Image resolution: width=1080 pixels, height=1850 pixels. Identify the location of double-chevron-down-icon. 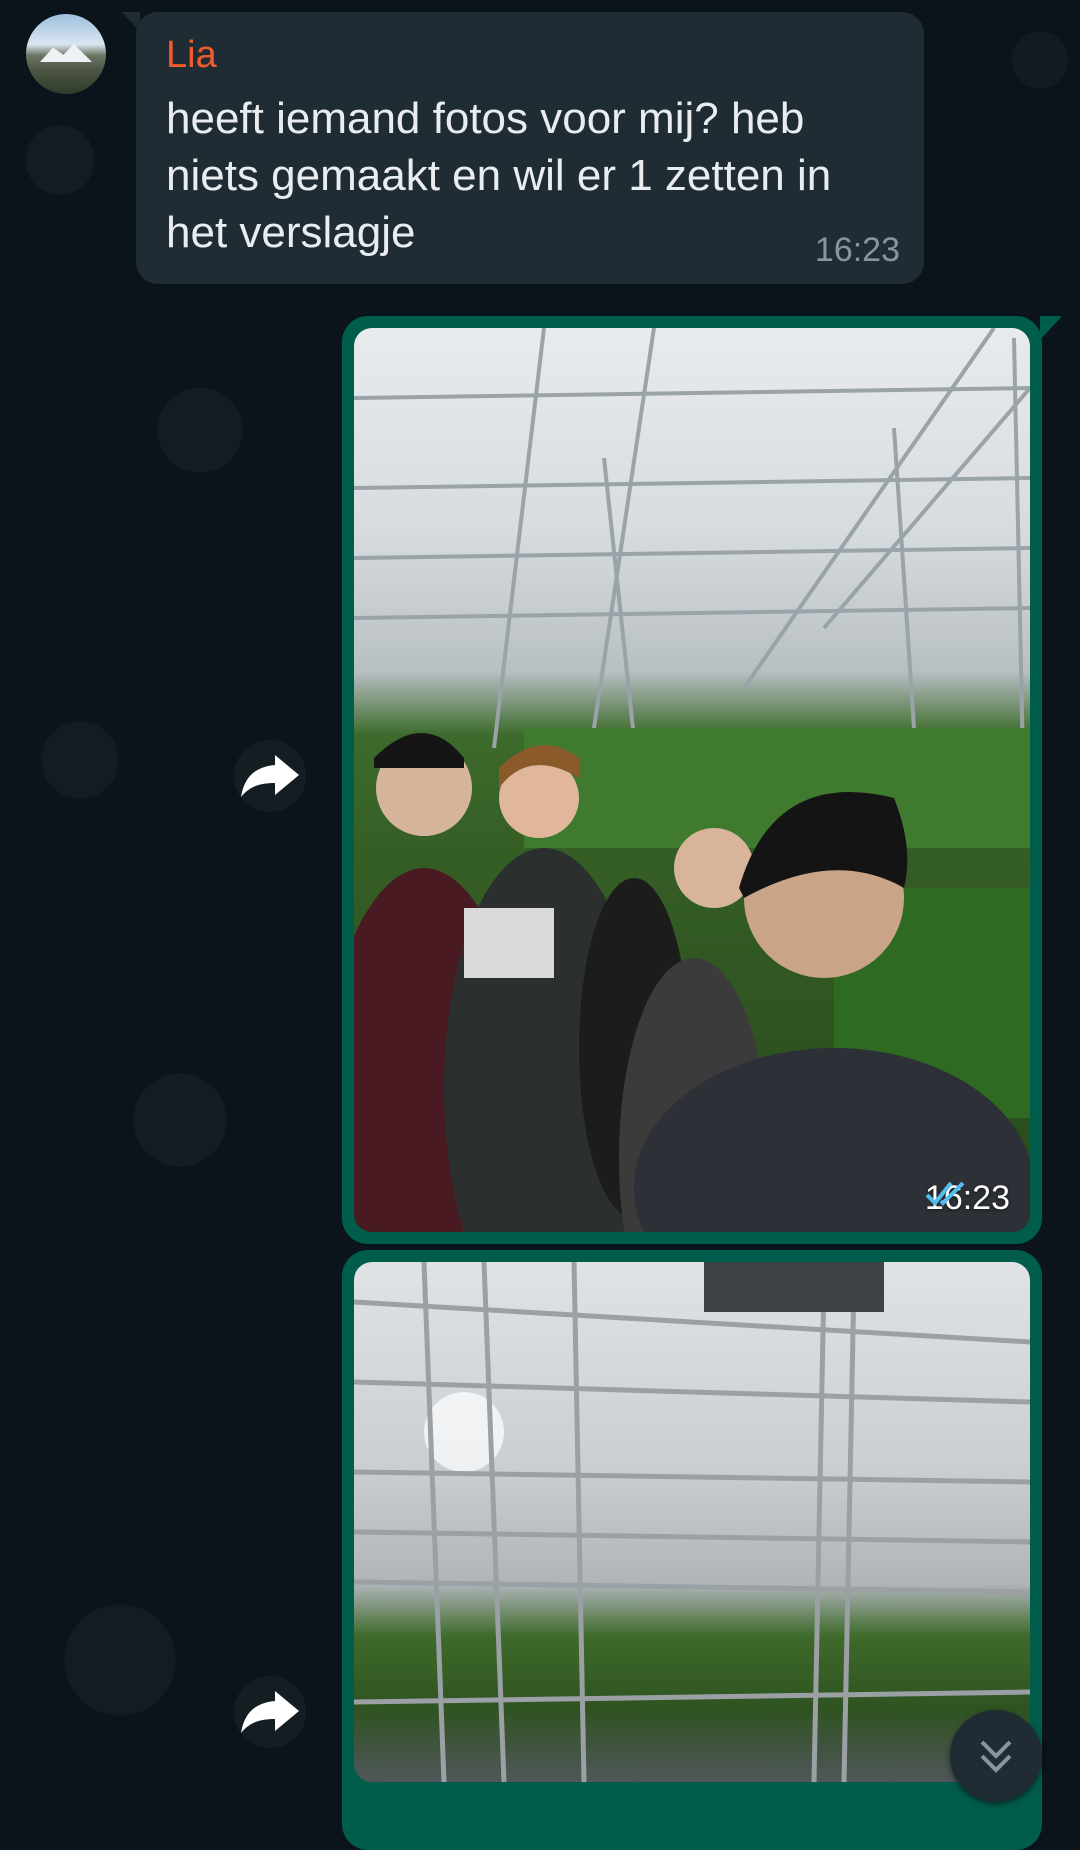
(996, 1756).